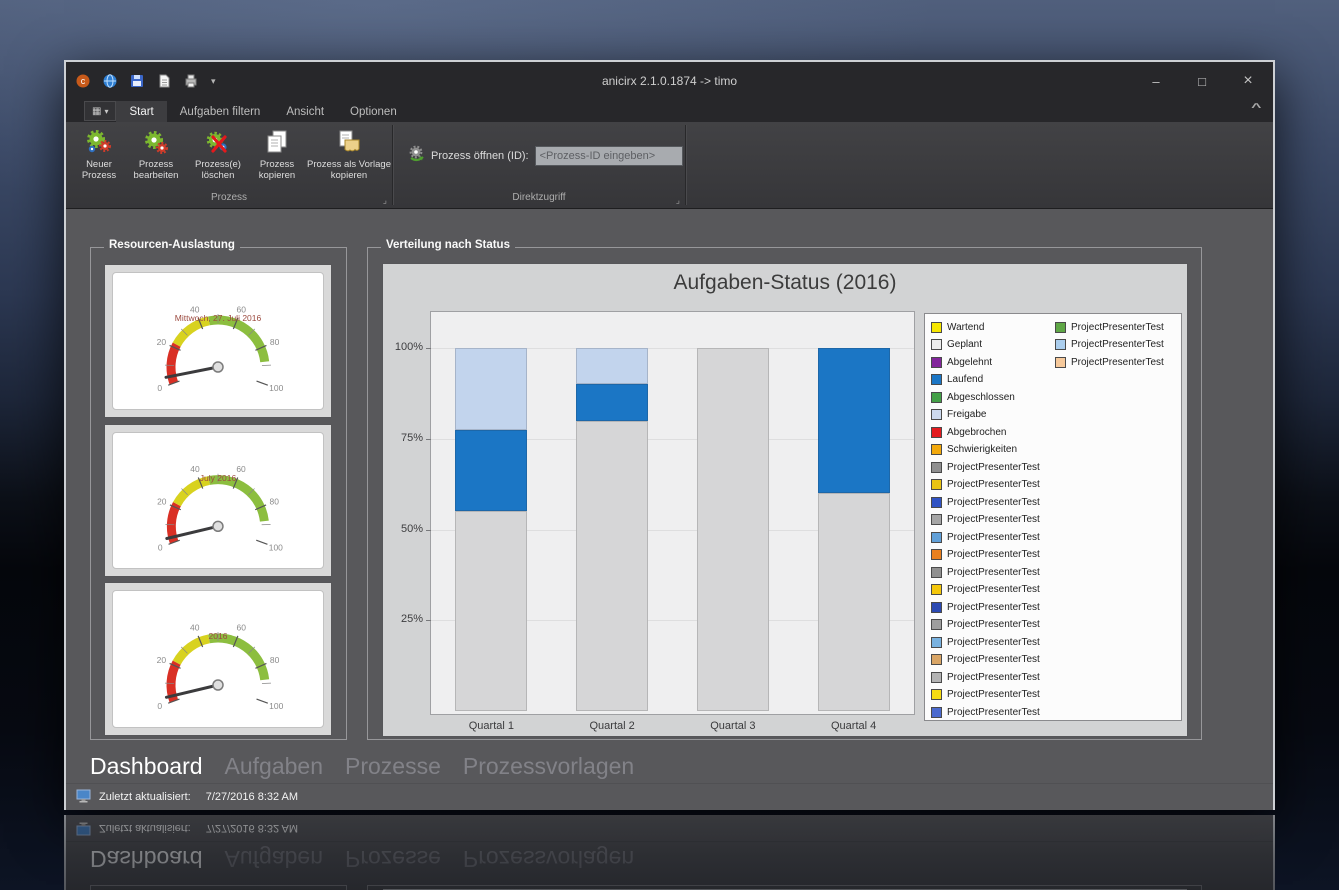  What do you see at coordinates (220, 111) in the screenshot?
I see `tab-aufgaben-filtern: Aufgaben filtern` at bounding box center [220, 111].